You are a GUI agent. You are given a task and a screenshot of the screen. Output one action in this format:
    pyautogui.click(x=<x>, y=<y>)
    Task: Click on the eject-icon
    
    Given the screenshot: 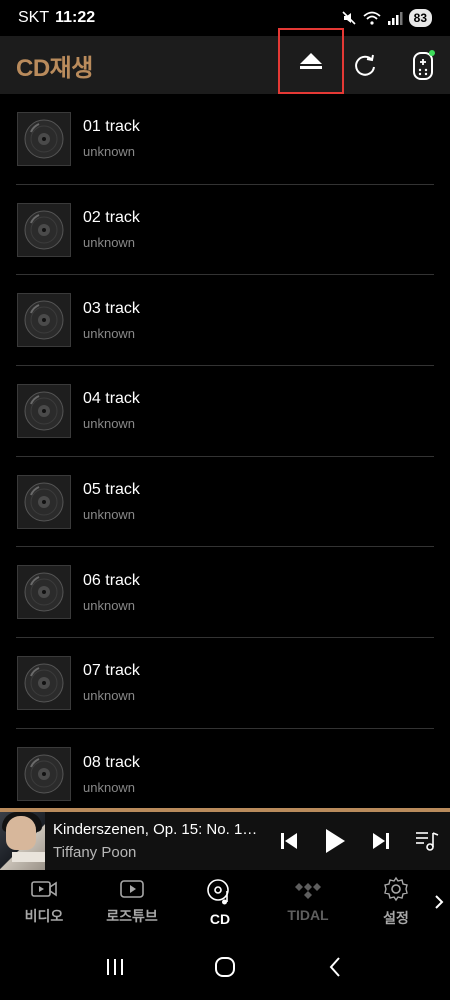 What is the action you would take?
    pyautogui.click(x=311, y=61)
    